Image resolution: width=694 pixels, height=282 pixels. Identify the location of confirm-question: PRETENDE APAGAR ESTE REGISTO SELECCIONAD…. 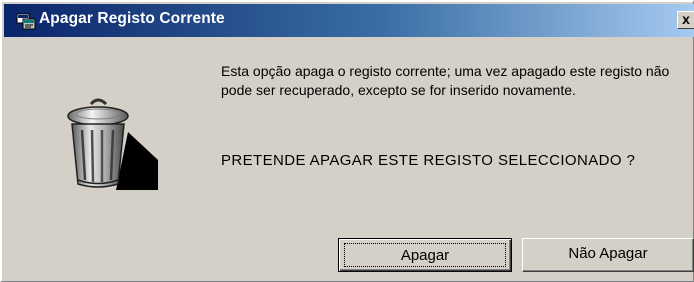
(428, 160).